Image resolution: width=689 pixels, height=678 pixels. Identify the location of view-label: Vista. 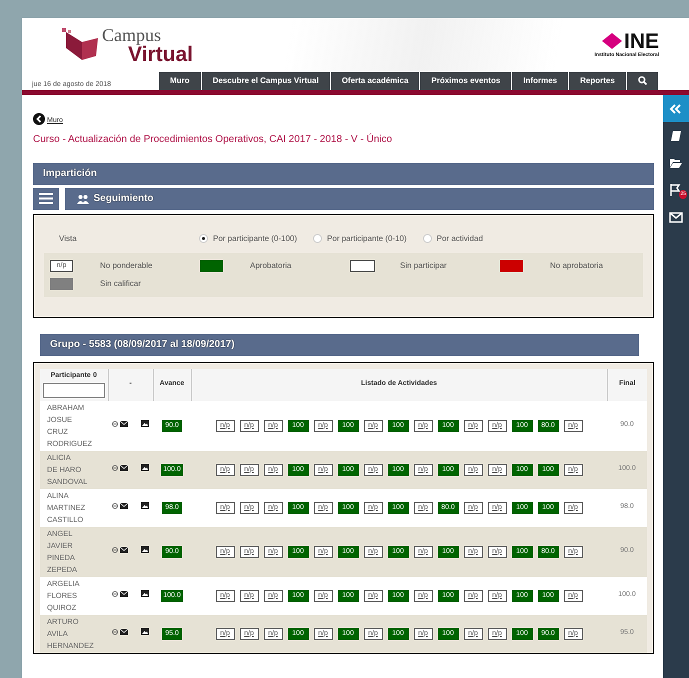
(68, 238).